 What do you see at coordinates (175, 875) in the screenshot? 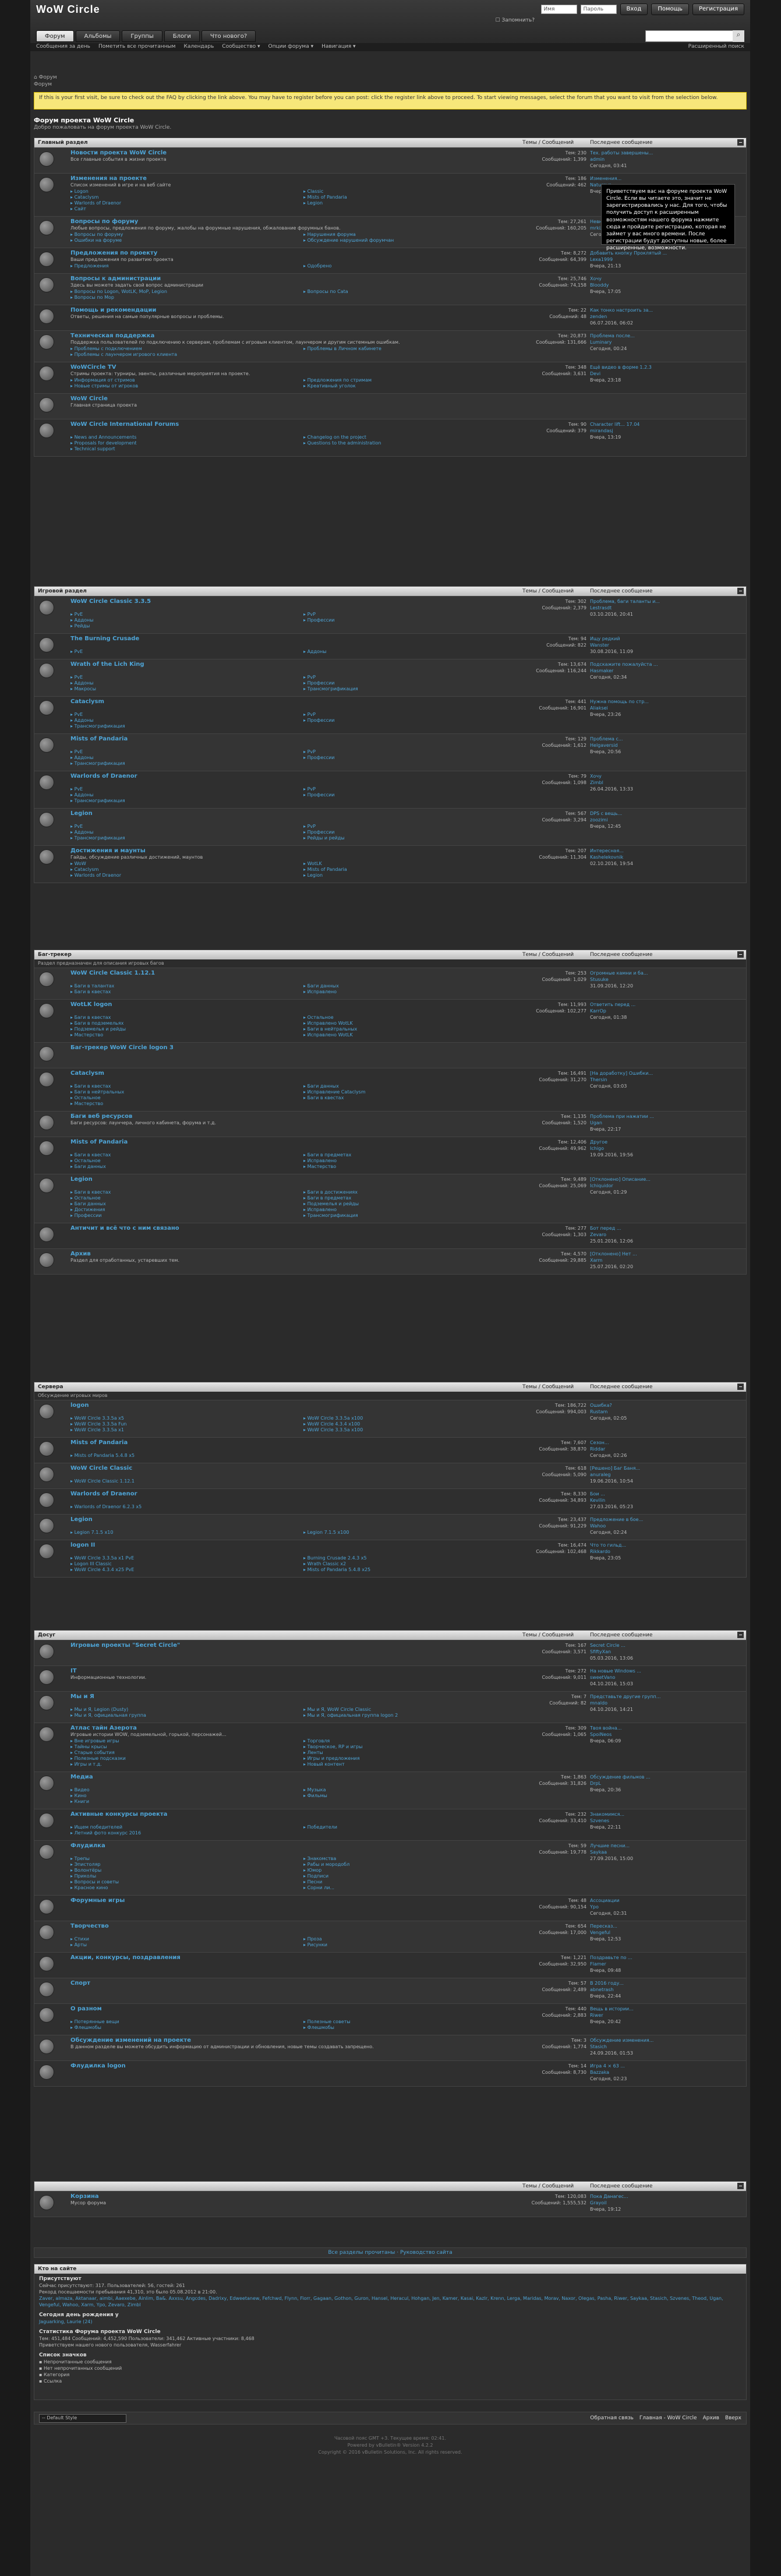
I see `subforum-link: ▸ Warlords of Draenor` at bounding box center [175, 875].